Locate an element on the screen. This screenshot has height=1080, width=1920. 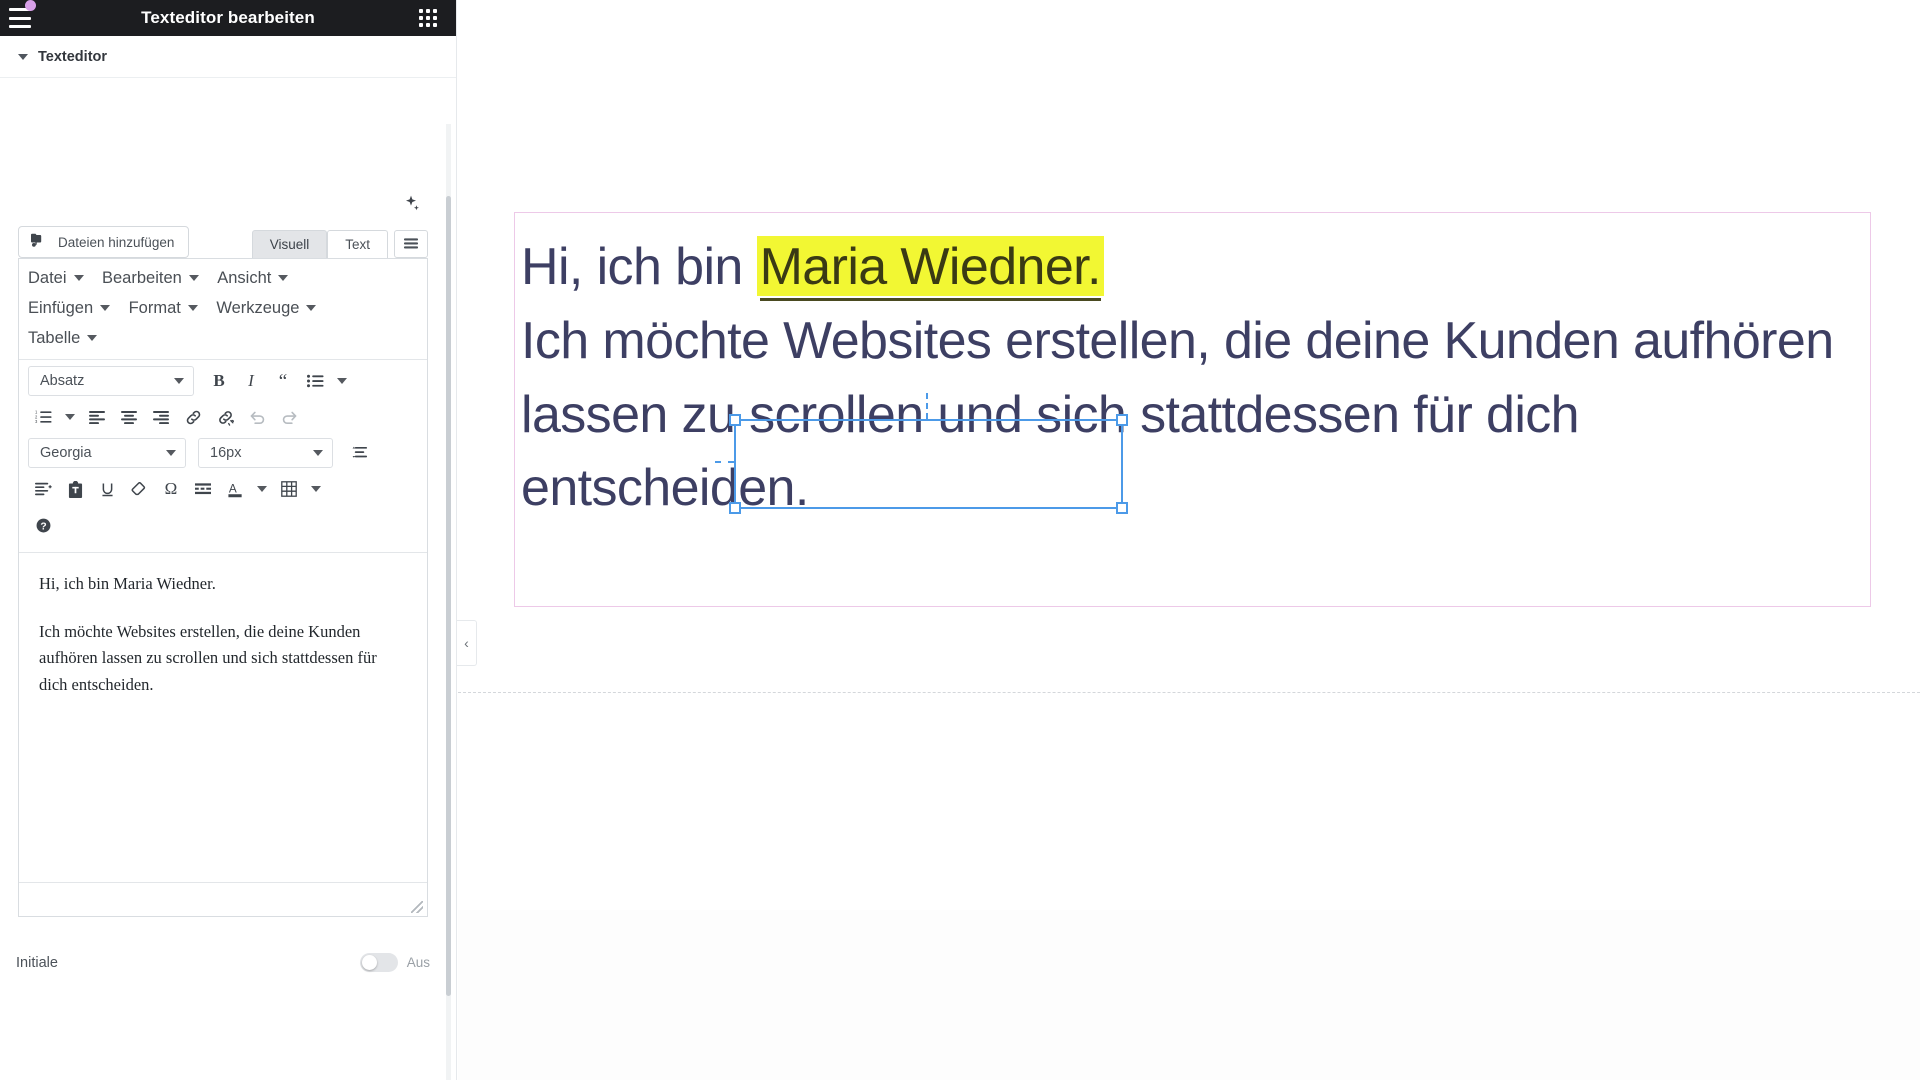
selection-dash-left is located at coordinates (724, 462).